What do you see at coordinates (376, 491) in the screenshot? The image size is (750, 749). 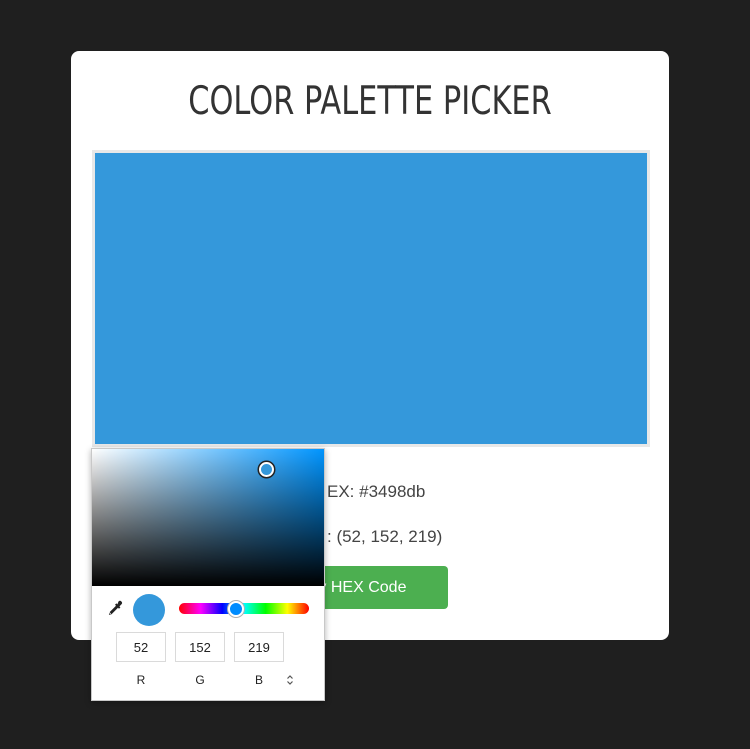 I see `hex-value-text: EX: #3498db` at bounding box center [376, 491].